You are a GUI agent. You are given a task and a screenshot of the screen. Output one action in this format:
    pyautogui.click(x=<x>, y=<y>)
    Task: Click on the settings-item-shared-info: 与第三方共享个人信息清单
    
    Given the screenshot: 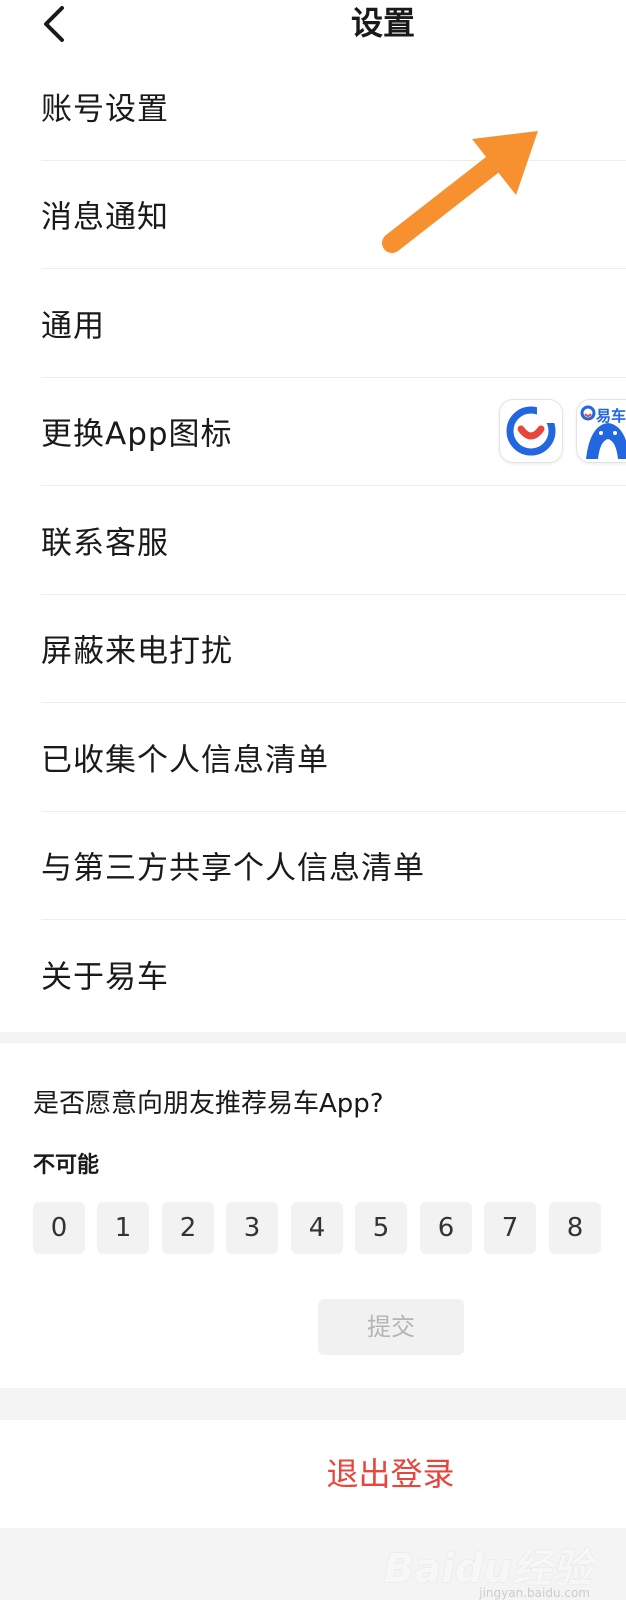 What is the action you would take?
    pyautogui.click(x=333, y=866)
    